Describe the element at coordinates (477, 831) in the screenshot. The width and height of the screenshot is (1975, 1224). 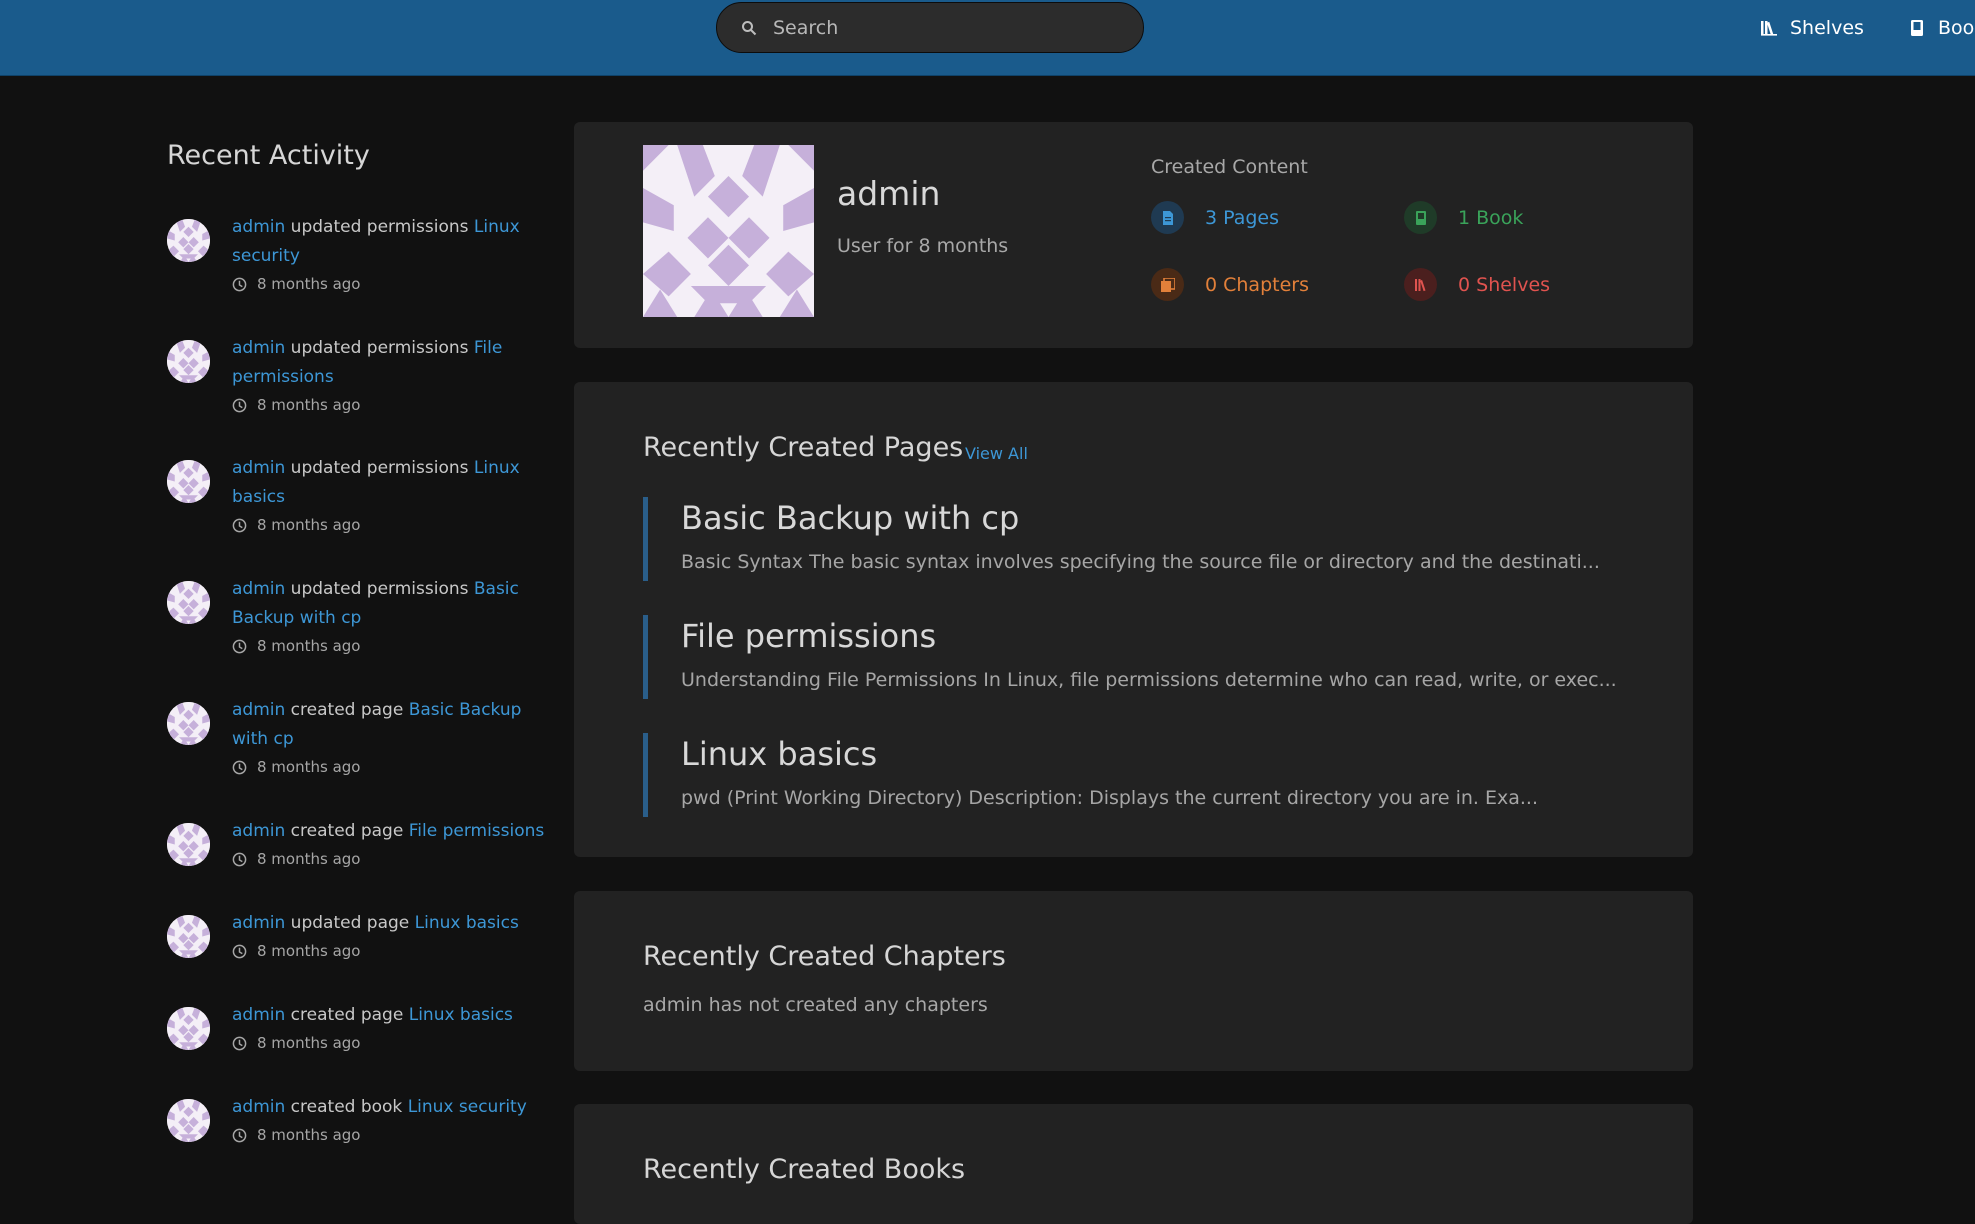
I see `activity-target-link: File permissions` at that location.